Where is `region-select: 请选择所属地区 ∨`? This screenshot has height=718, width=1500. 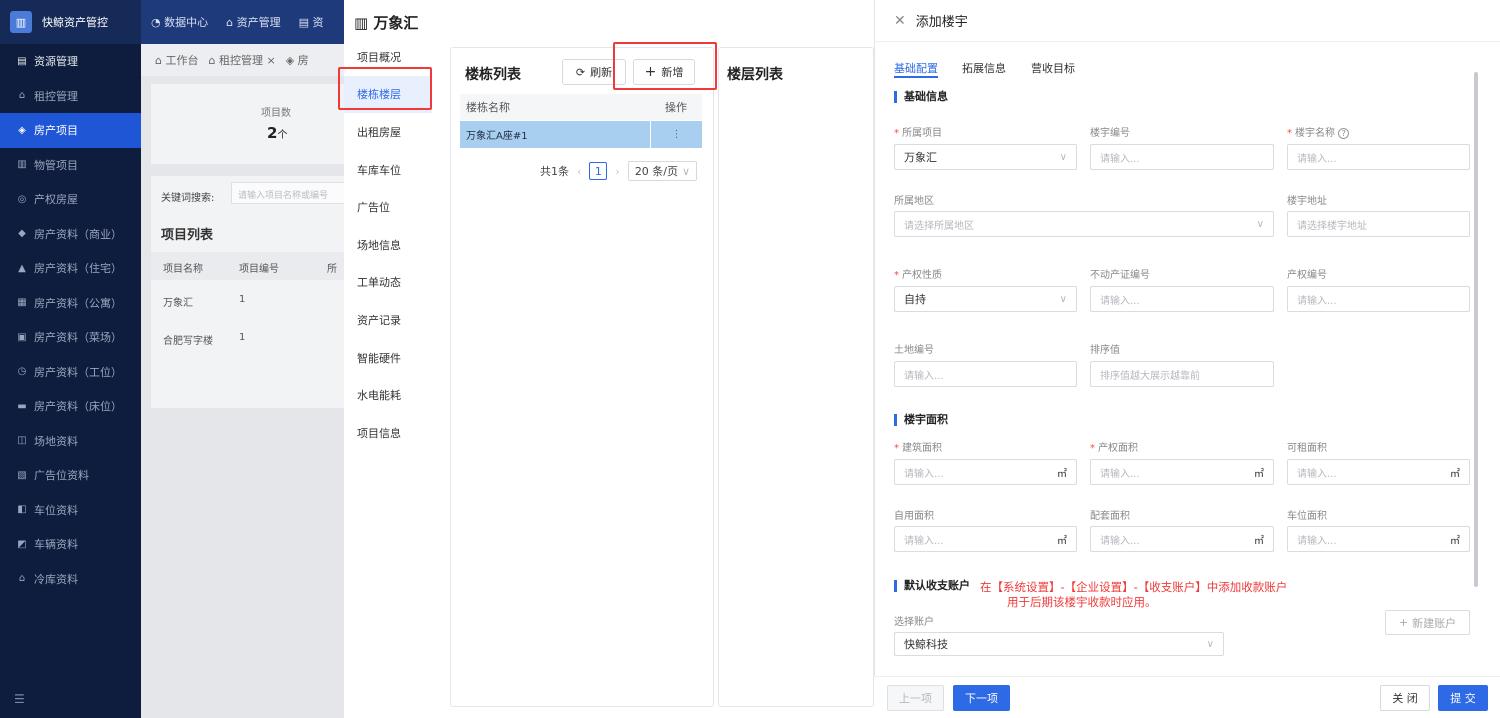 region-select: 请选择所属地区 ∨ is located at coordinates (1084, 224).